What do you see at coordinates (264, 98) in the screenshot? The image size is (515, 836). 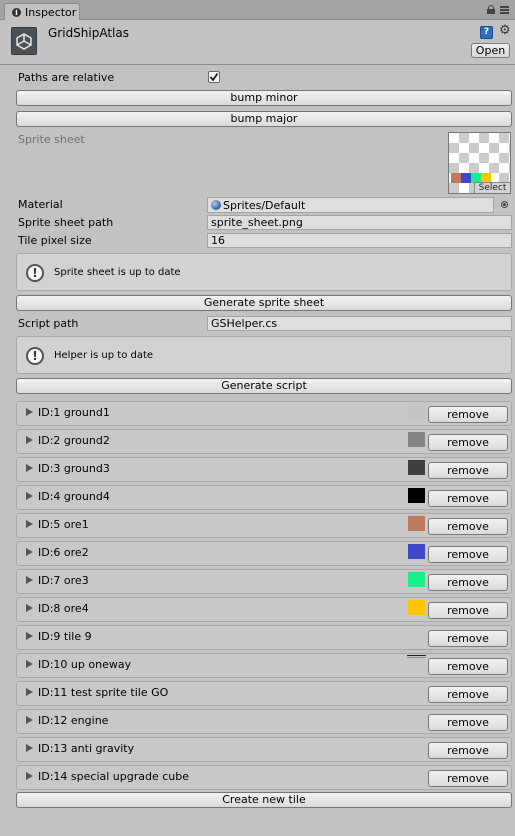 I see `bump-minor-button: bump minor` at bounding box center [264, 98].